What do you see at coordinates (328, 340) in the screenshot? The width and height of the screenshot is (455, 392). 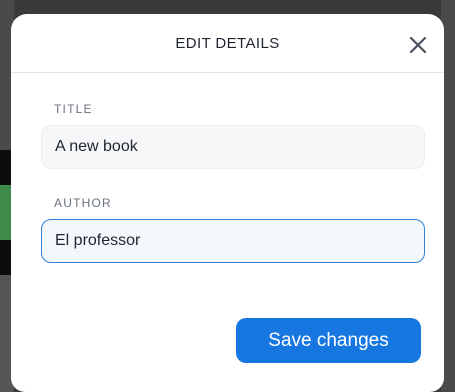 I see `save-changes-button: Save changes` at bounding box center [328, 340].